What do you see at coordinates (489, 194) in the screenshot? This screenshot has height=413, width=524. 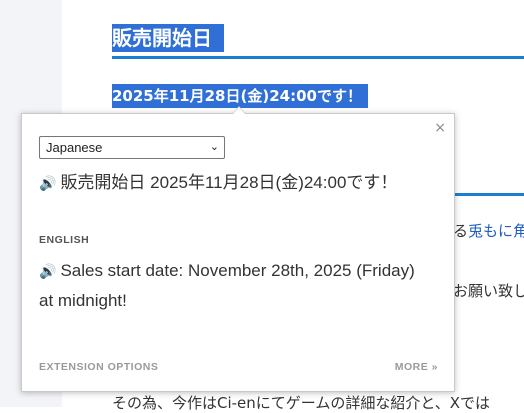 I see `section-rule` at bounding box center [489, 194].